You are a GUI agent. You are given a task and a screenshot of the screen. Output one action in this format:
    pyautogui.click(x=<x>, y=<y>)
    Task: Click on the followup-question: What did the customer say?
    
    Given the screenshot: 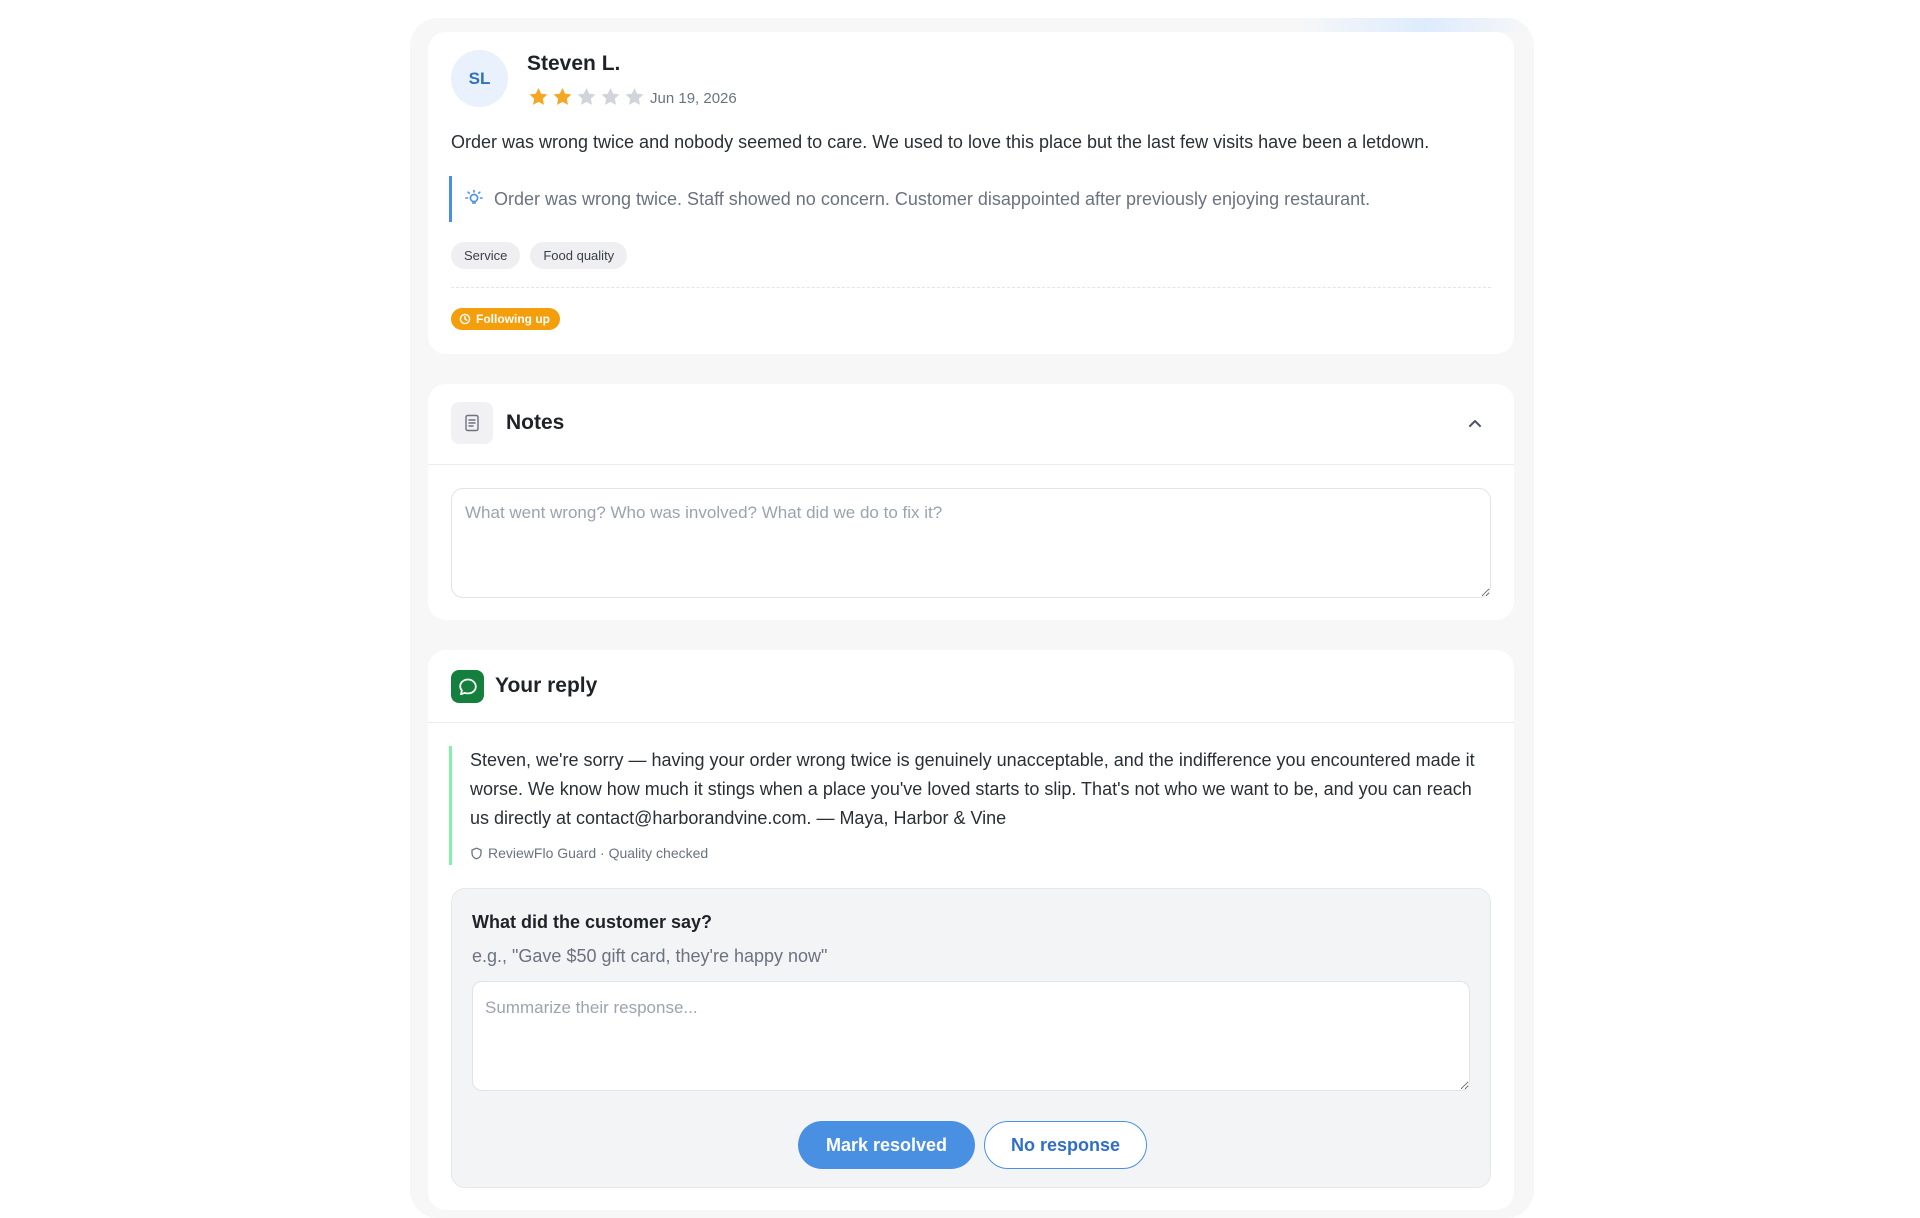 What is the action you would take?
    pyautogui.click(x=592, y=922)
    